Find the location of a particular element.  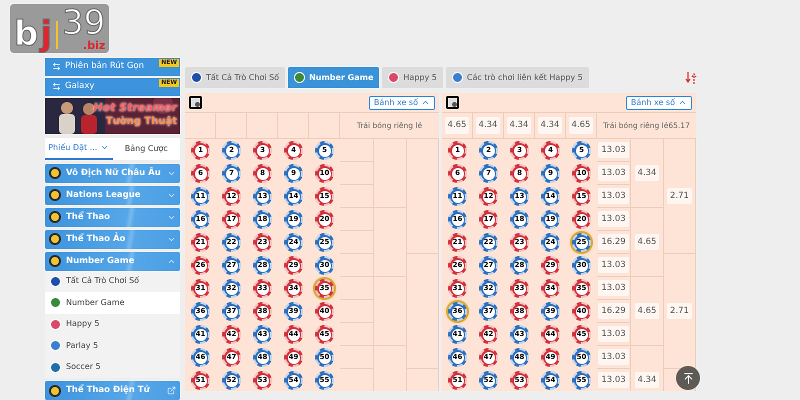

section-label: Thể Thao is located at coordinates (88, 217).